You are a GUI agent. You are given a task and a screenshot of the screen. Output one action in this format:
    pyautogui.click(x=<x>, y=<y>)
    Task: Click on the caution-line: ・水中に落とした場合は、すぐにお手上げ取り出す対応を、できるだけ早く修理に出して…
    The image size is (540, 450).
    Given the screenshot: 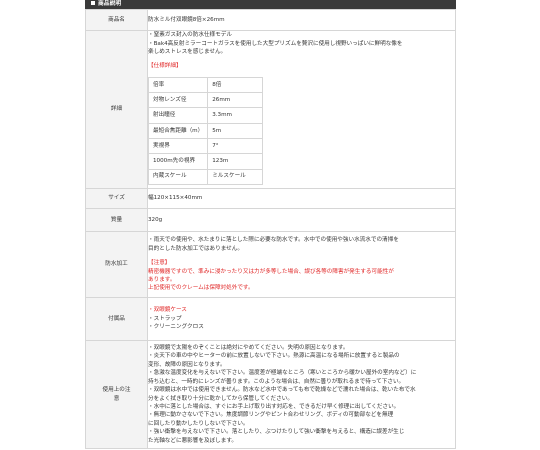 What is the action you would take?
    pyautogui.click(x=274, y=406)
    